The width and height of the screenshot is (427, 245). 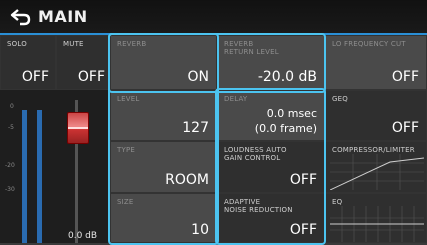 I want to click on reverb-return-level-knob: REVERB RETURN LEVEL -20.0 dB, so click(x=271, y=62).